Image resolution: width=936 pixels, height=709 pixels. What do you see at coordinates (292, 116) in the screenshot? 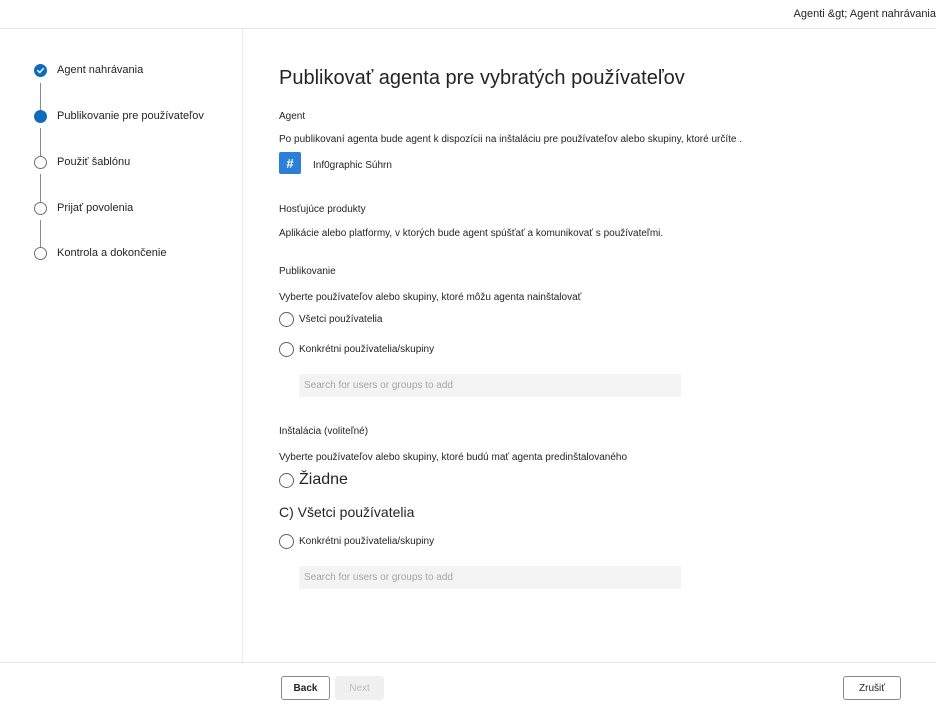
I see `agent-section-label: Agent` at bounding box center [292, 116].